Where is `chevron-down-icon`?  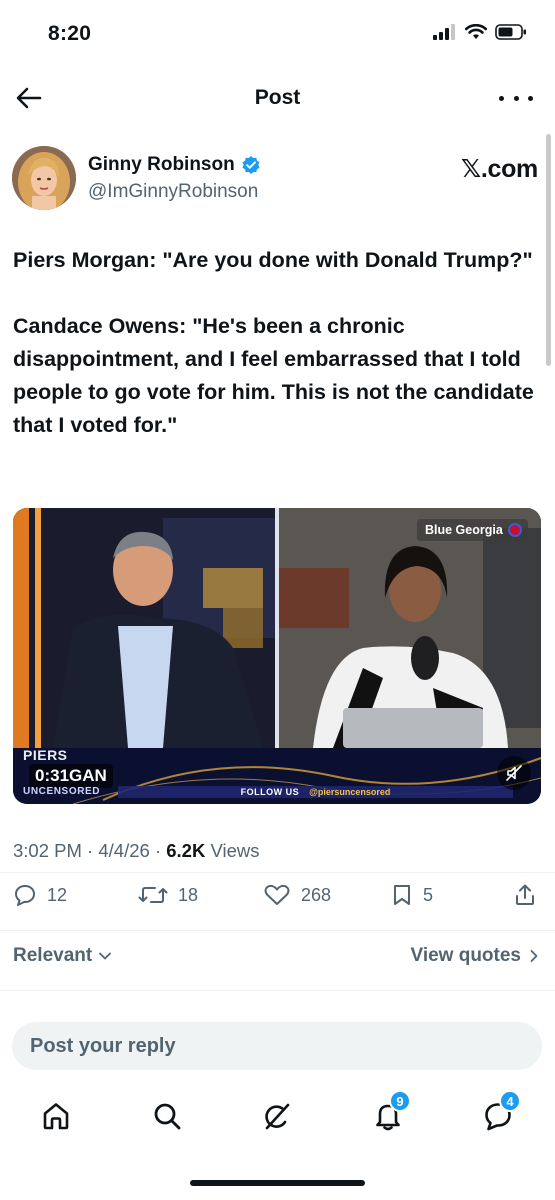
chevron-down-icon is located at coordinates (105, 956).